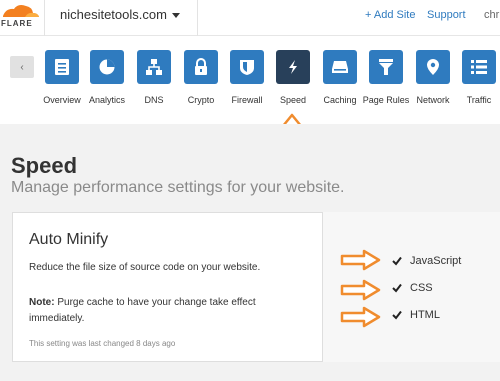 The image size is (500, 381). Describe the element at coordinates (479, 100) in the screenshot. I see `nav-label: Traffic` at that location.